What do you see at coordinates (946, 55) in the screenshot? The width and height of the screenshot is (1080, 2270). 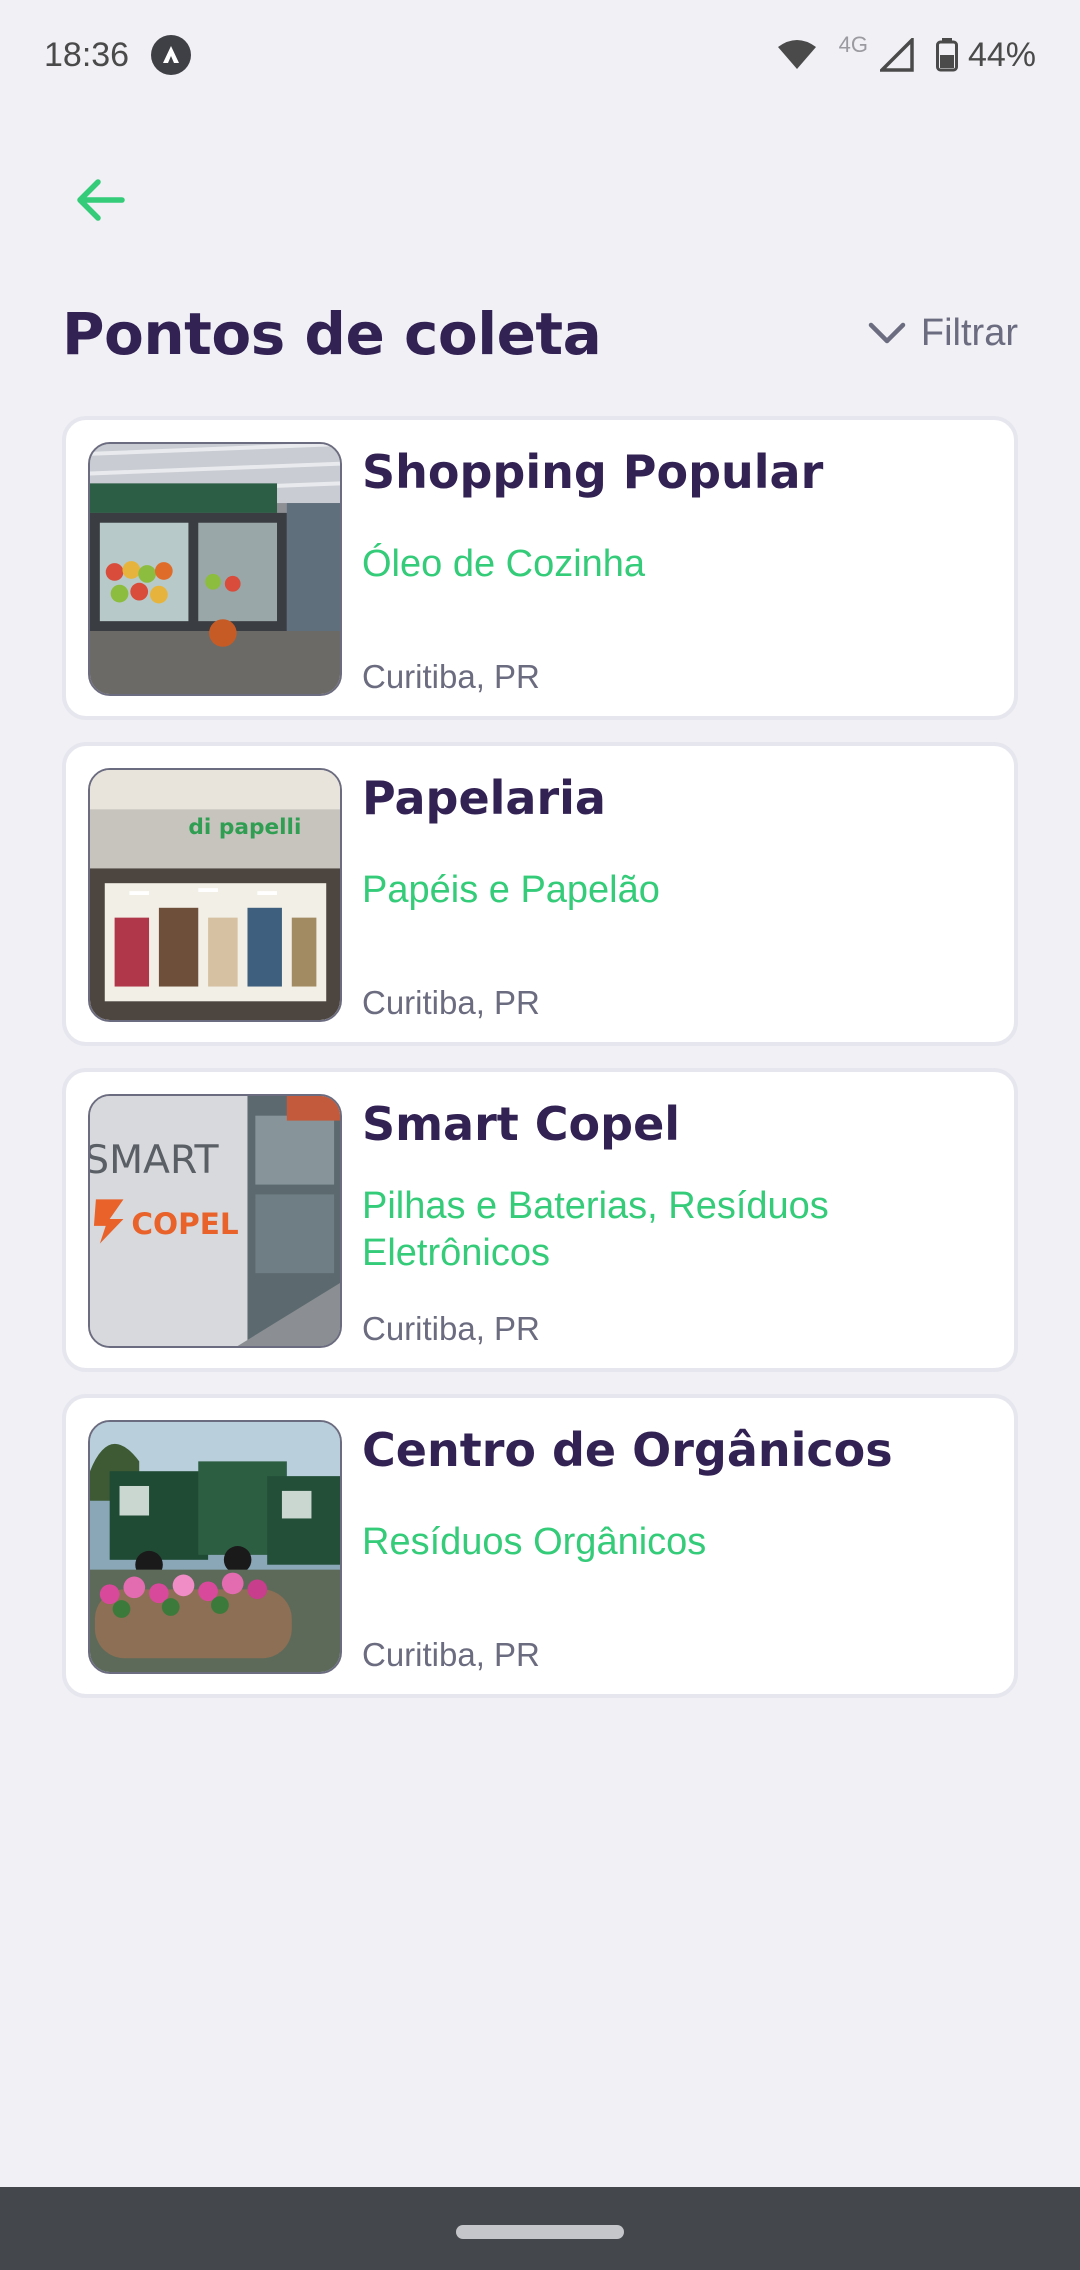 I see `battery-icon` at bounding box center [946, 55].